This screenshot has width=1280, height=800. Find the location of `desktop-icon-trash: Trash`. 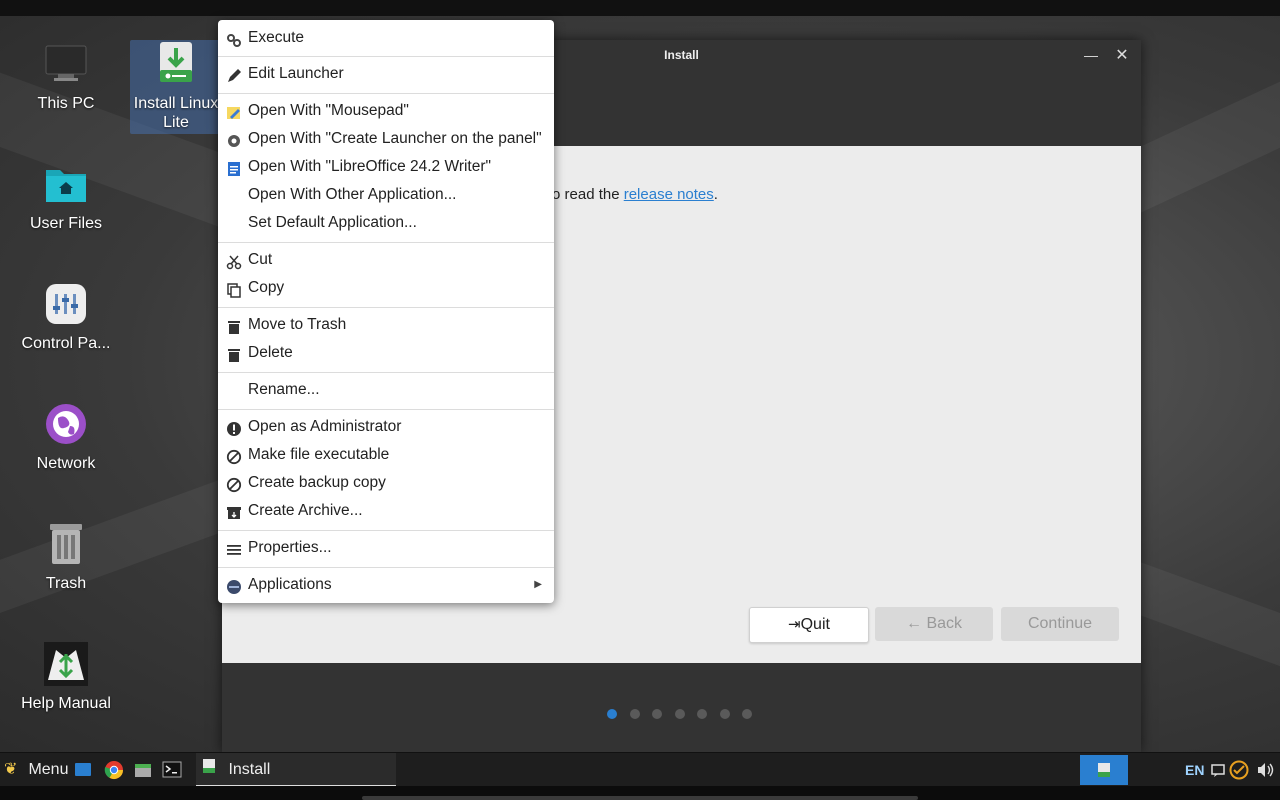

desktop-icon-trash: Trash is located at coordinates (66, 556).